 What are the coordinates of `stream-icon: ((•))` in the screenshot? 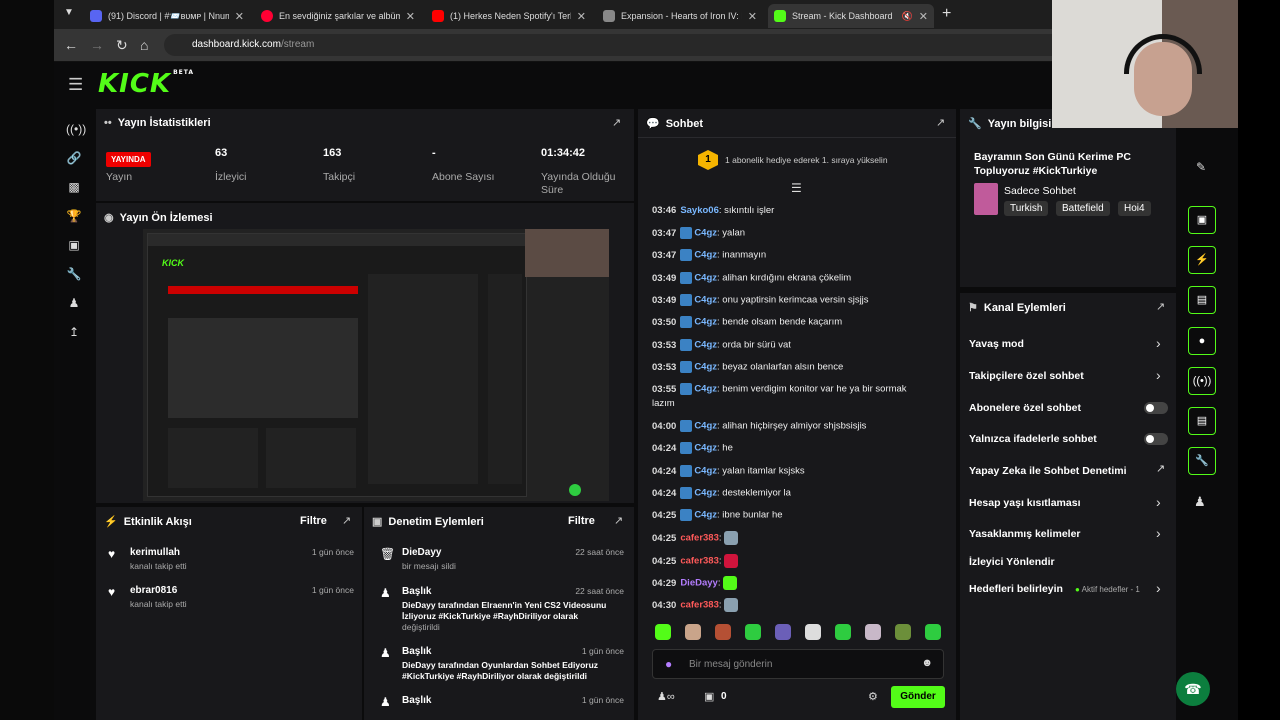 It's located at (76, 130).